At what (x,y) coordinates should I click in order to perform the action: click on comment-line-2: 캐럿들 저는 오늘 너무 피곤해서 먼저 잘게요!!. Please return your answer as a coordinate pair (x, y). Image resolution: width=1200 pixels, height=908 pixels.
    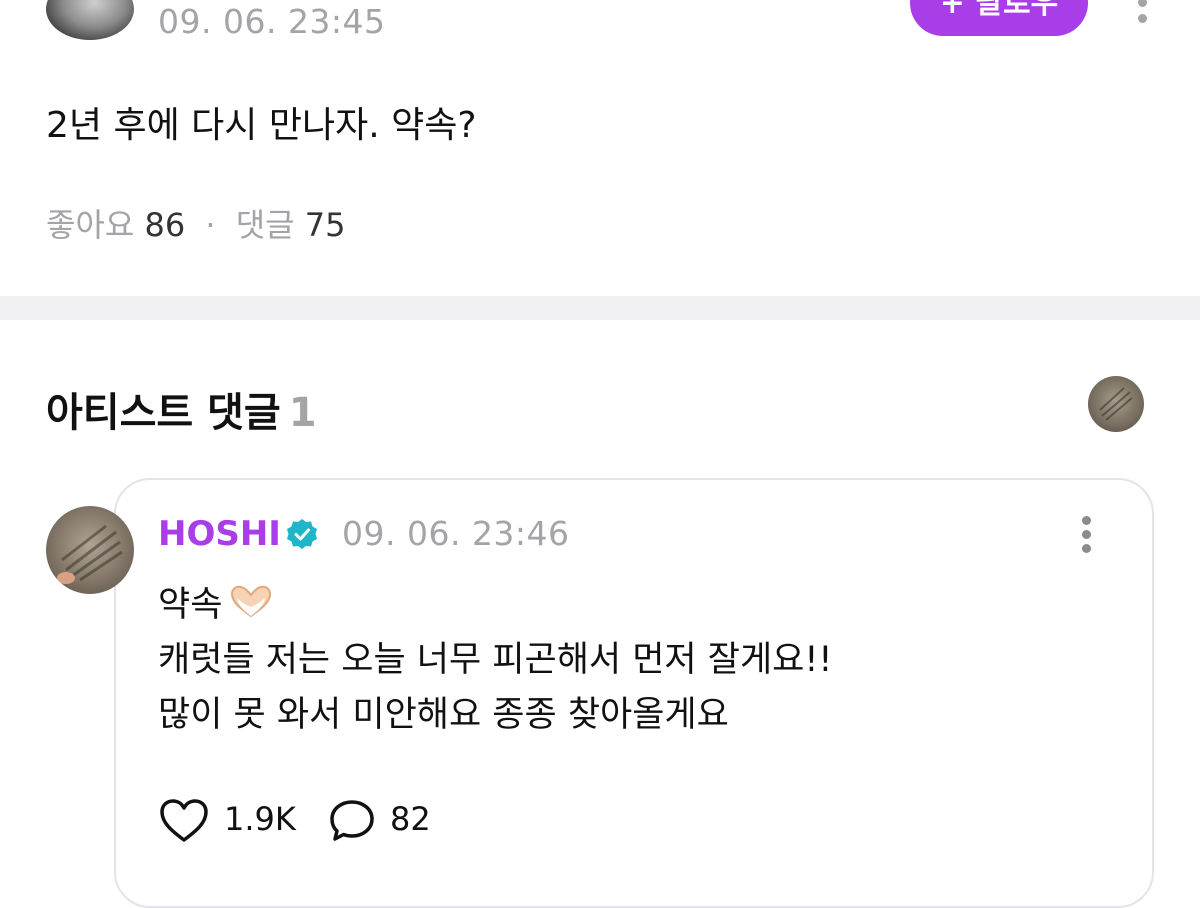
    Looking at the image, I should click on (495, 660).